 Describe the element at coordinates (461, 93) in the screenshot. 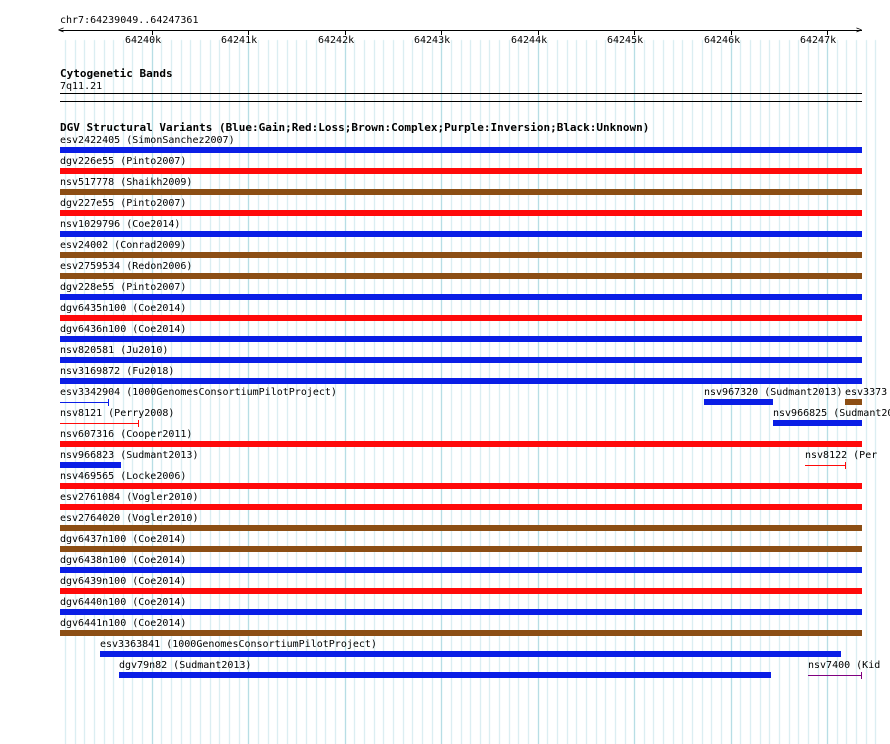

I see `cytogenetic-band-track` at that location.